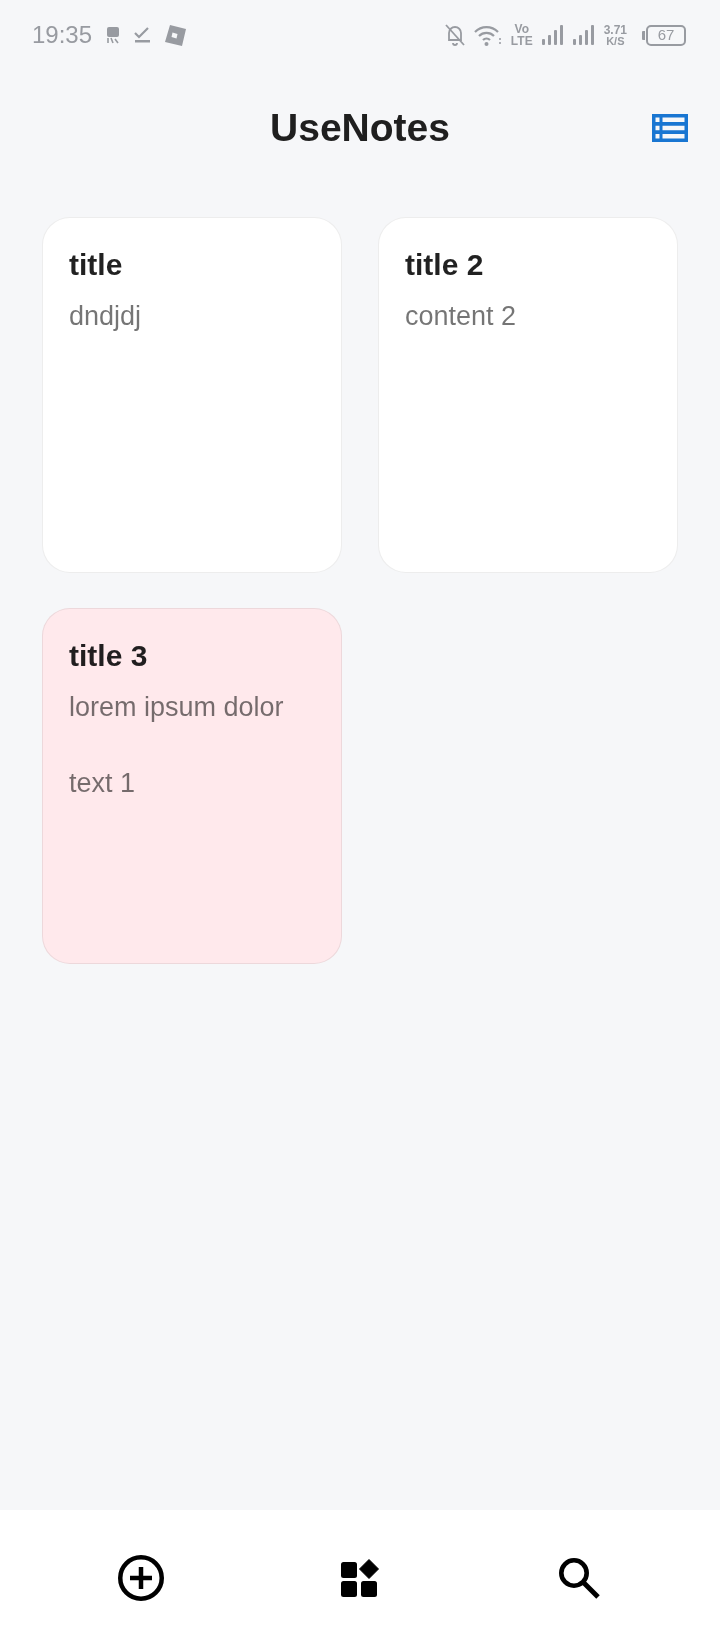 The width and height of the screenshot is (720, 1639). What do you see at coordinates (141, 1578) in the screenshot?
I see `plus-circle-icon` at bounding box center [141, 1578].